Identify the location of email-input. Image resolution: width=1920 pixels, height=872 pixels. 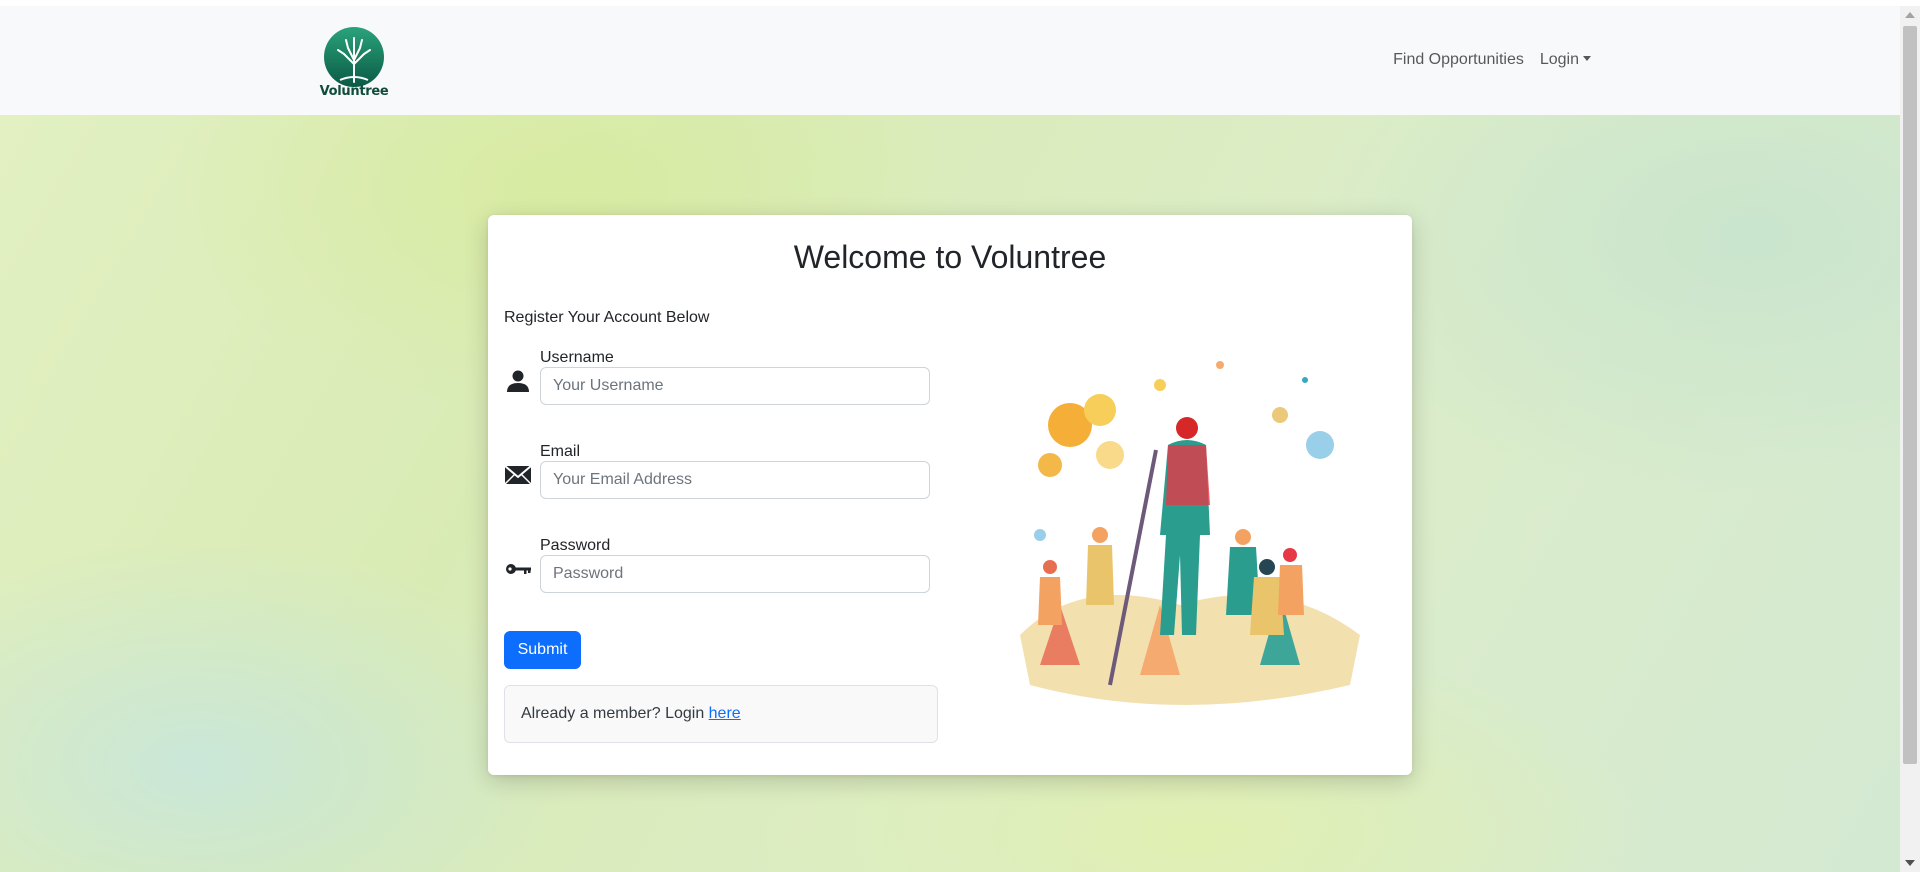
(735, 480).